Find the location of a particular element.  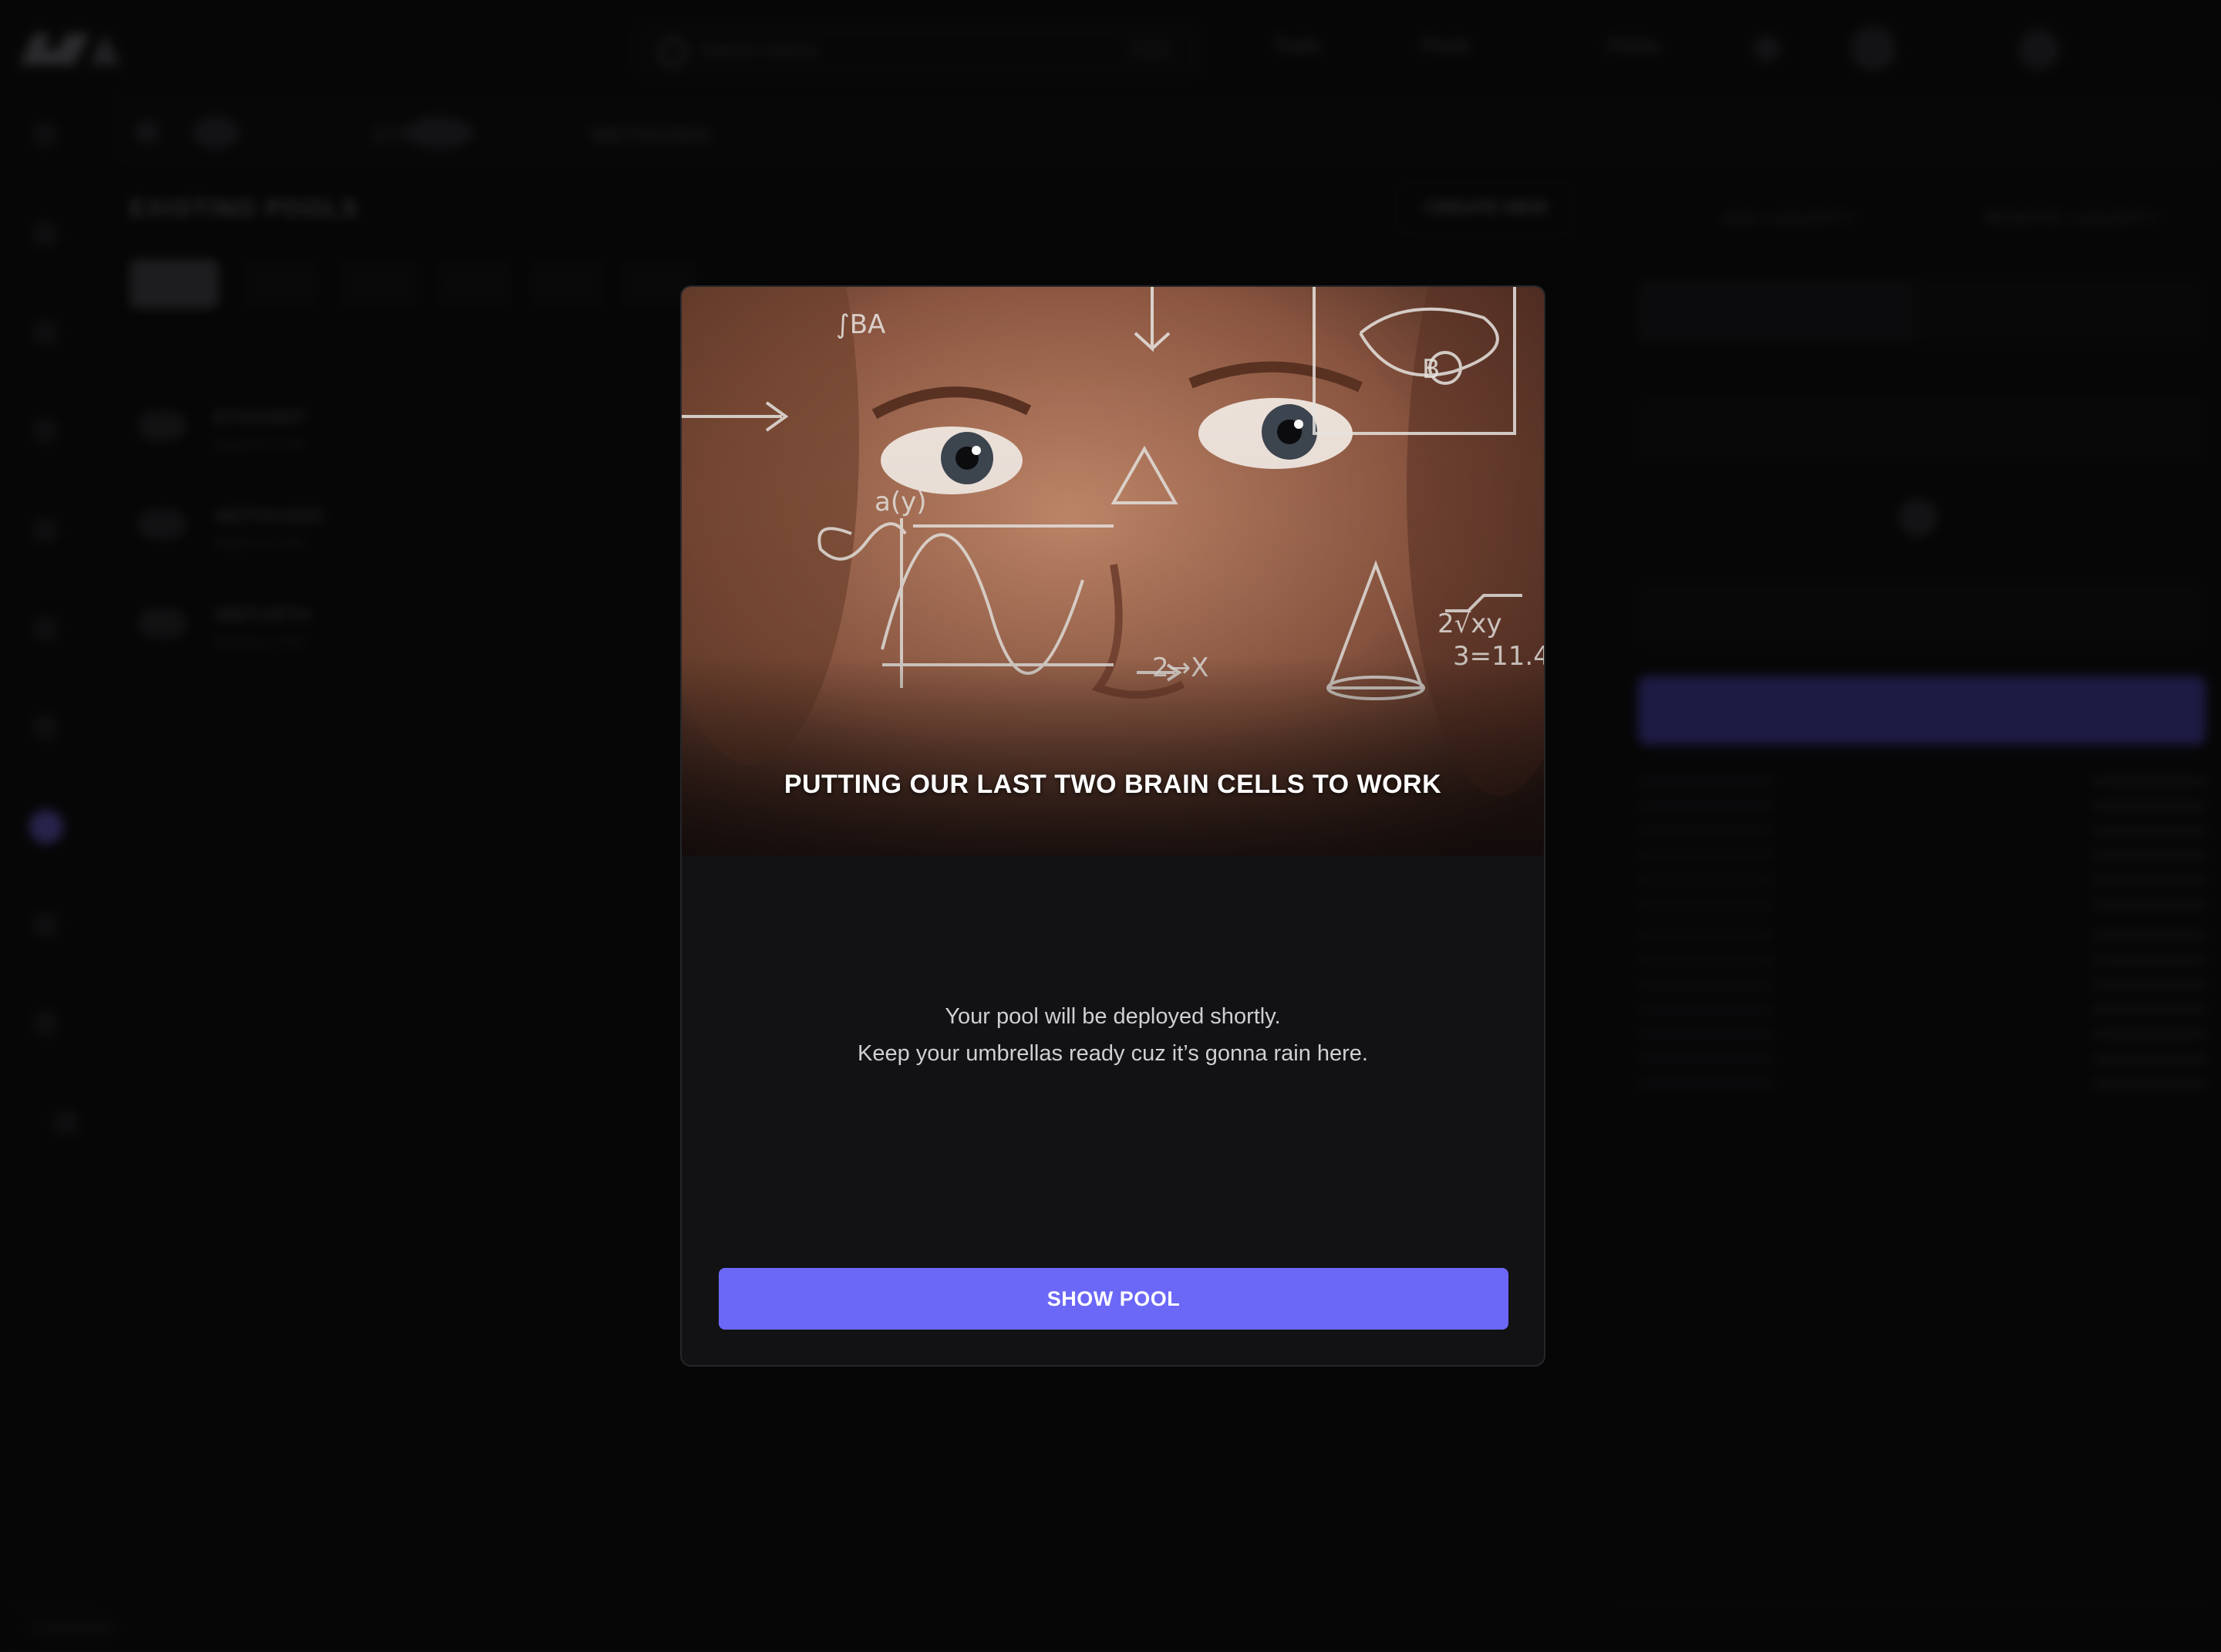

show-pool-button: SHOW POOL is located at coordinates (1113, 1299).